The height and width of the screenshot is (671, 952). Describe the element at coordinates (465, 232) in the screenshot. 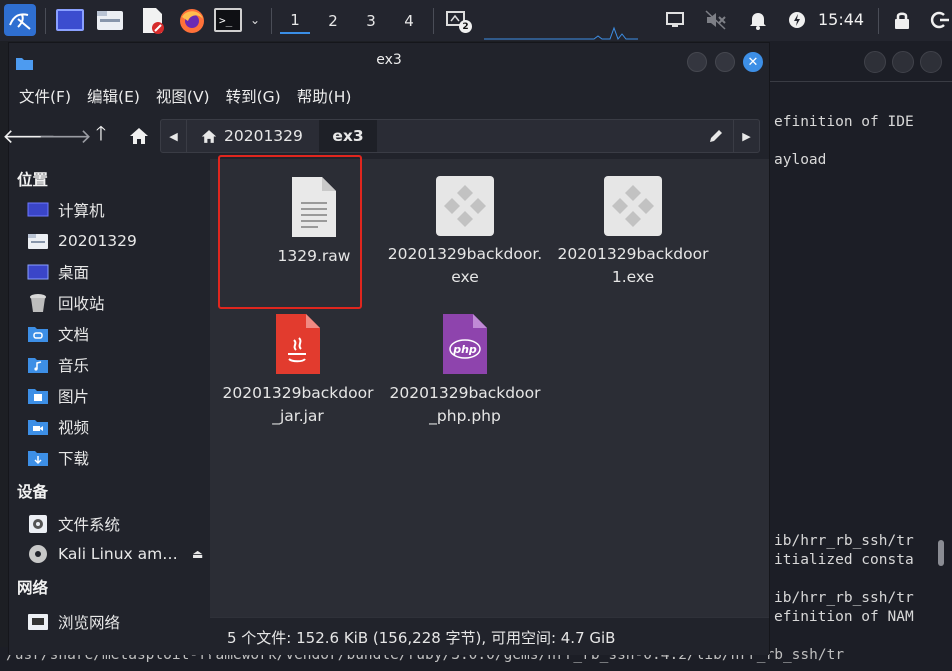

I see `file-item: 20201329backdoor. exe` at that location.